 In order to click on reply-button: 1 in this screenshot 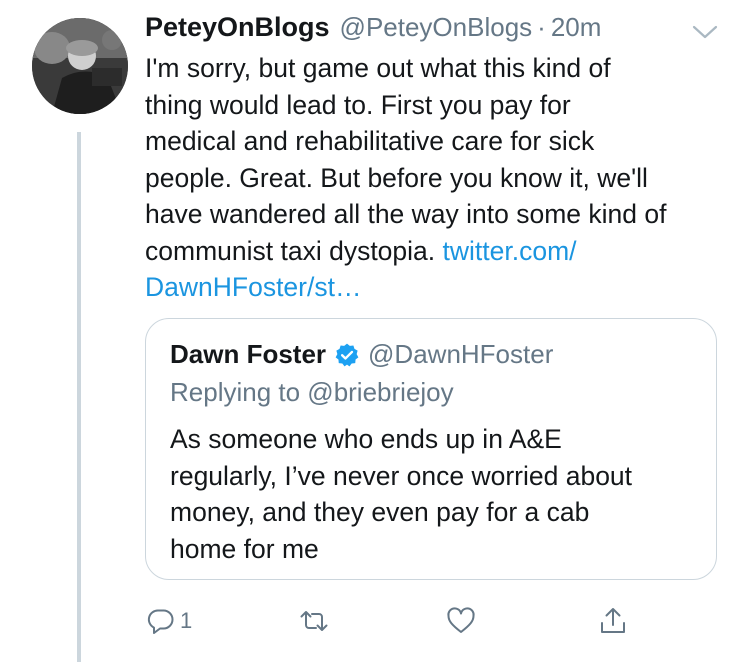, I will do `click(169, 621)`.